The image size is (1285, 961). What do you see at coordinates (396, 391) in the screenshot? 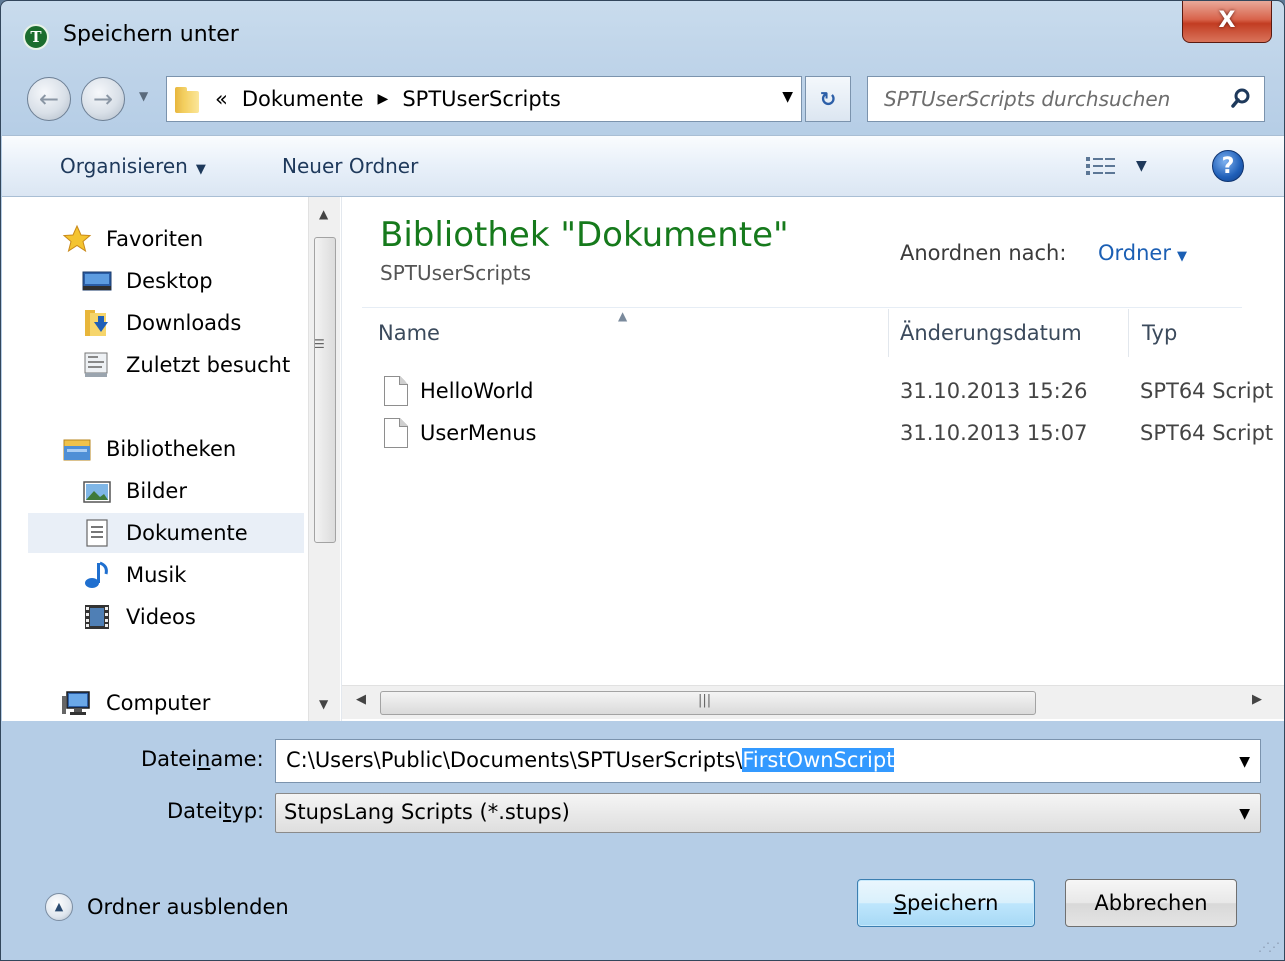
I see `file-icon` at bounding box center [396, 391].